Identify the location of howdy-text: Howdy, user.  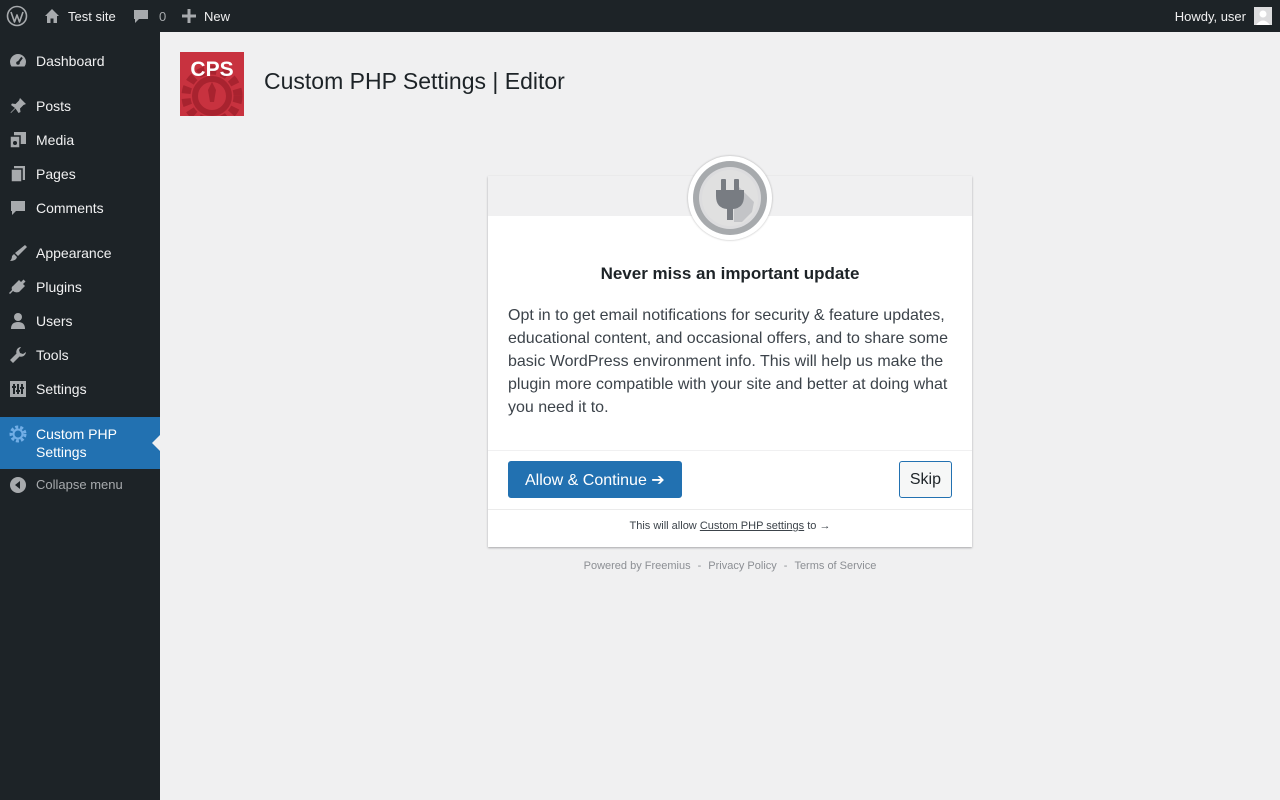
(1210, 16).